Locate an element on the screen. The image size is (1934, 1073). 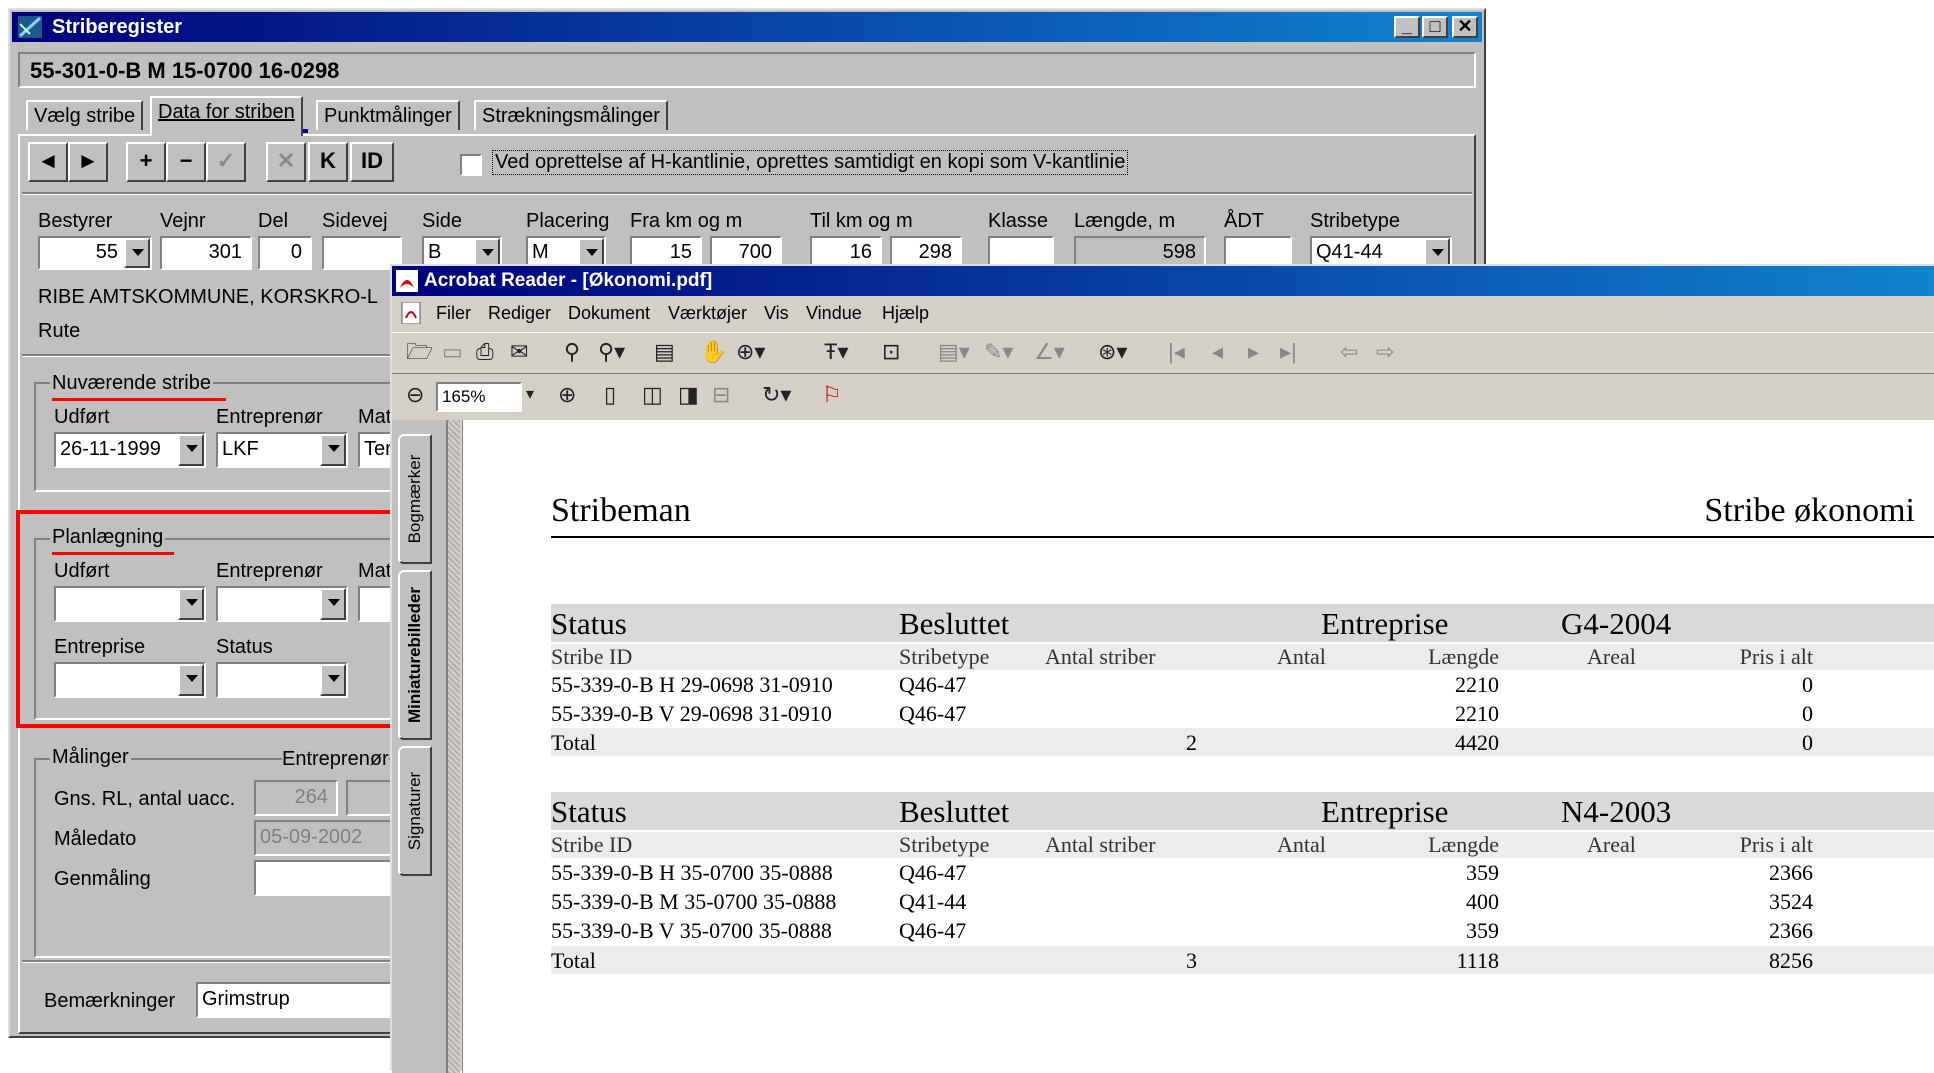
menu-rediger: Rediger is located at coordinates (519, 313).